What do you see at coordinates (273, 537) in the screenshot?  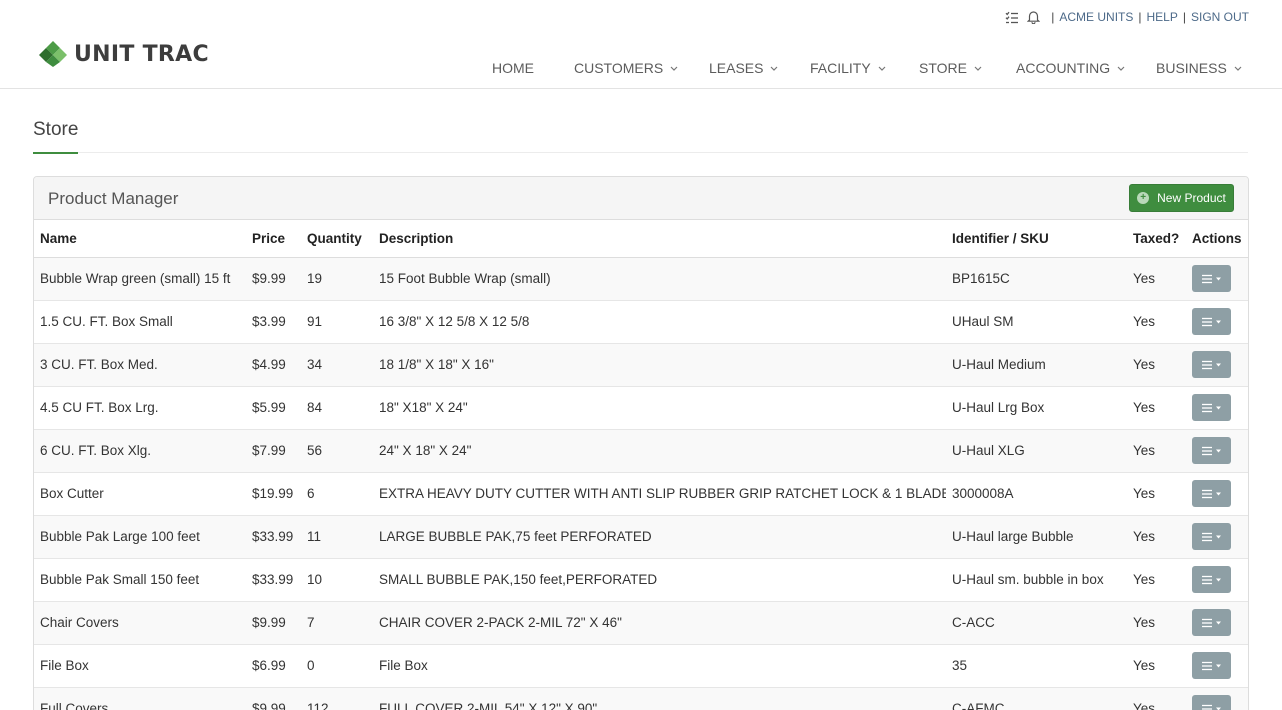 I see `product-price-cell: $33.99` at bounding box center [273, 537].